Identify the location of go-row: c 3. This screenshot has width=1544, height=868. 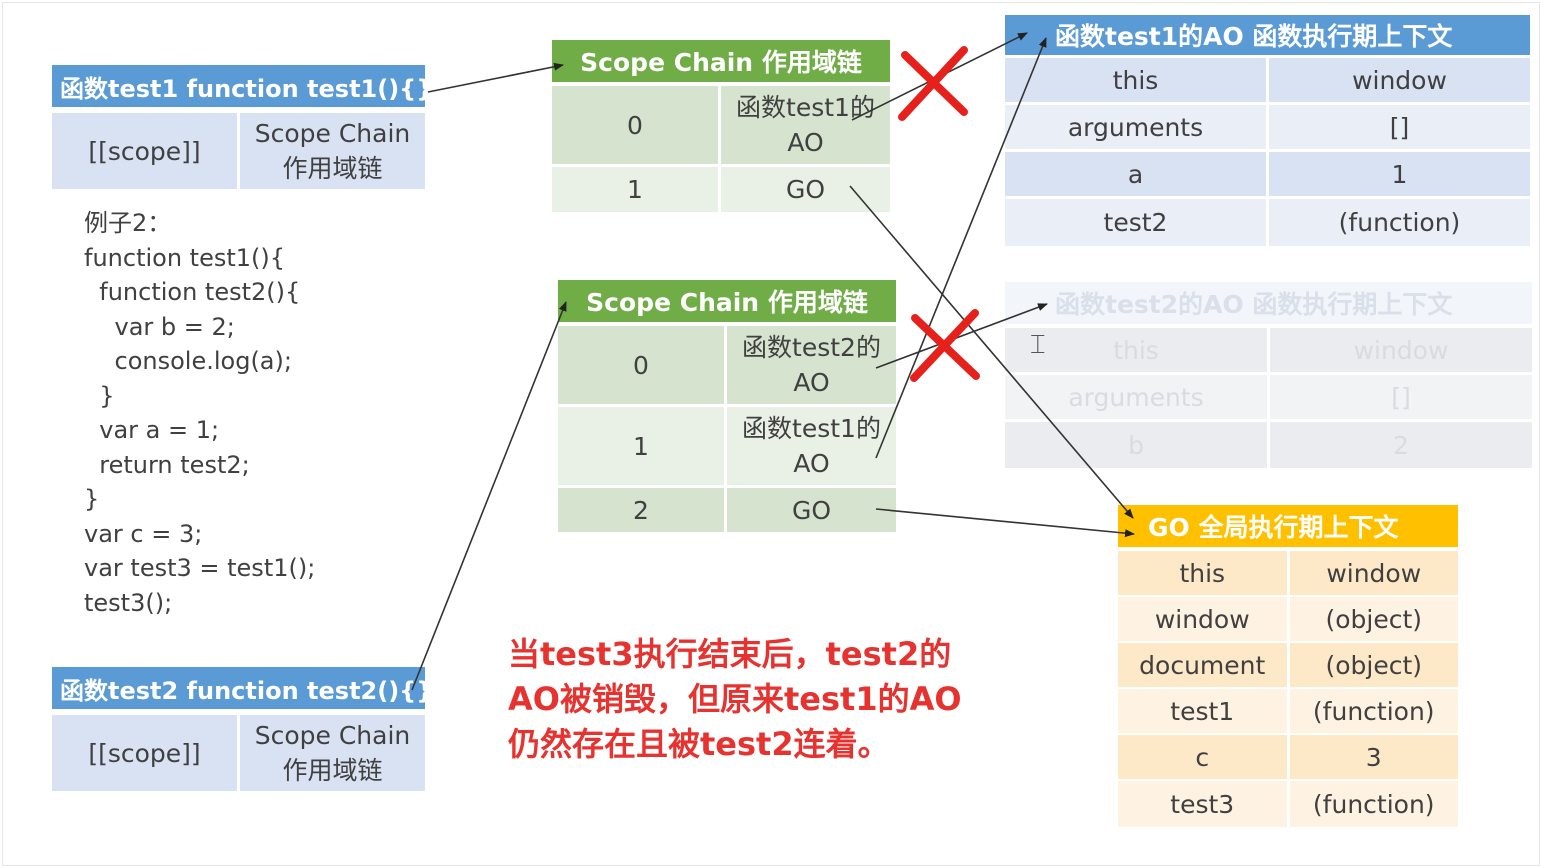
(1288, 757).